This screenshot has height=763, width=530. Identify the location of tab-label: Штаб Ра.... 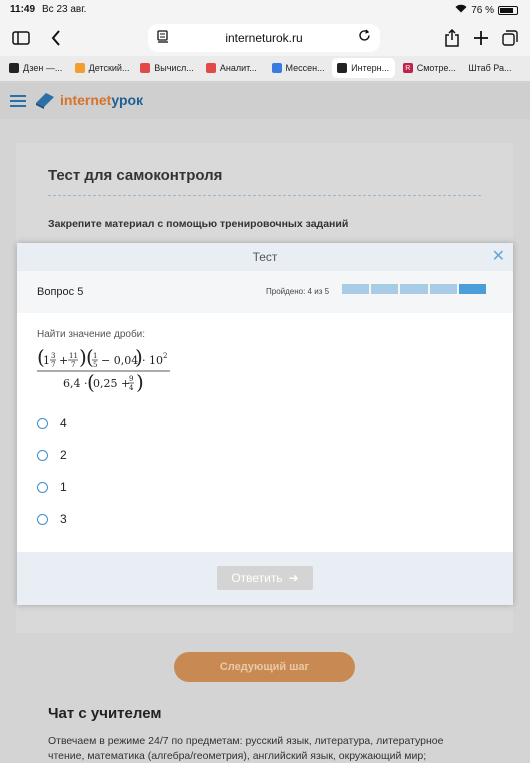
(490, 68).